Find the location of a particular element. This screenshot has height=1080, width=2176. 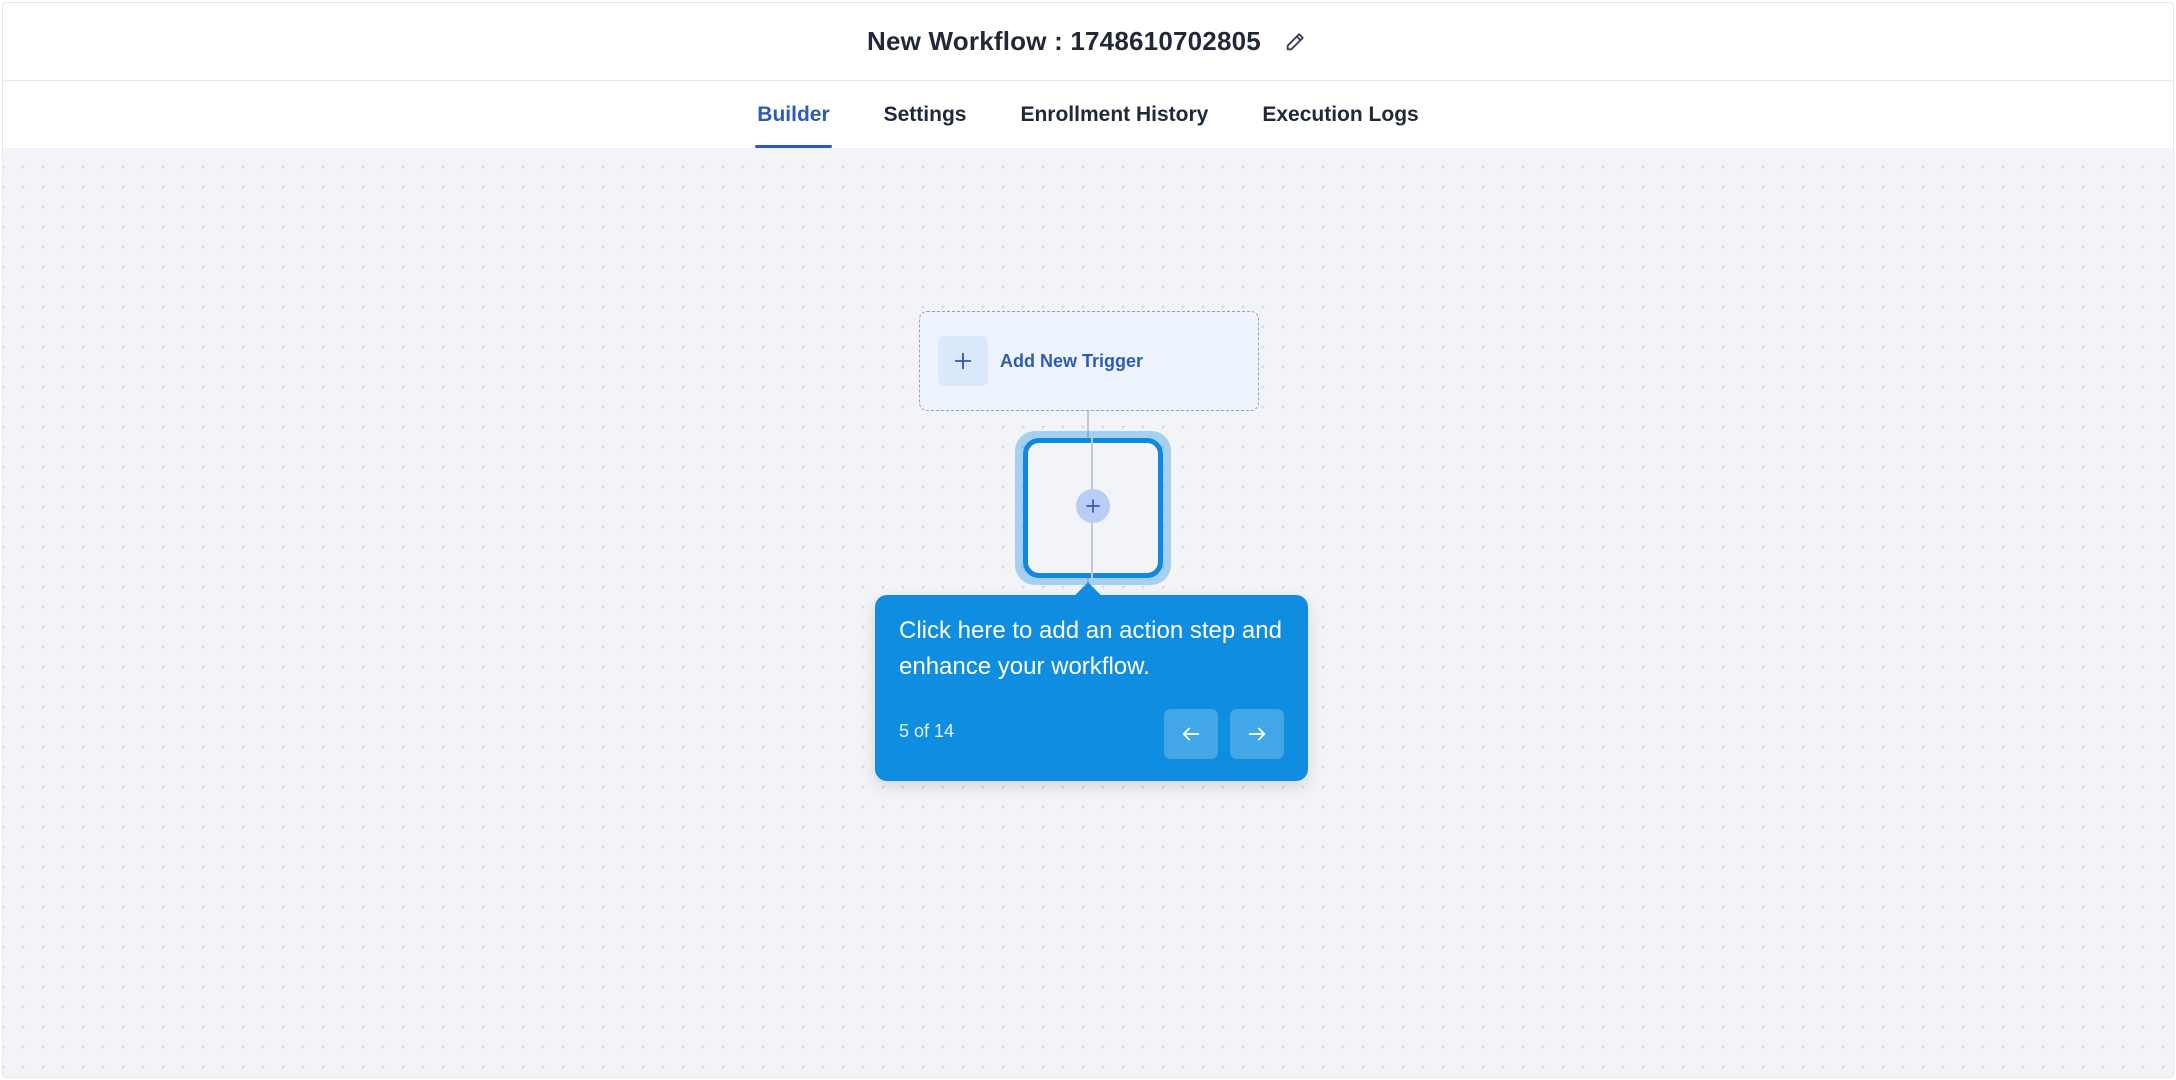

tooltip-arrow is located at coordinates (1088, 595).